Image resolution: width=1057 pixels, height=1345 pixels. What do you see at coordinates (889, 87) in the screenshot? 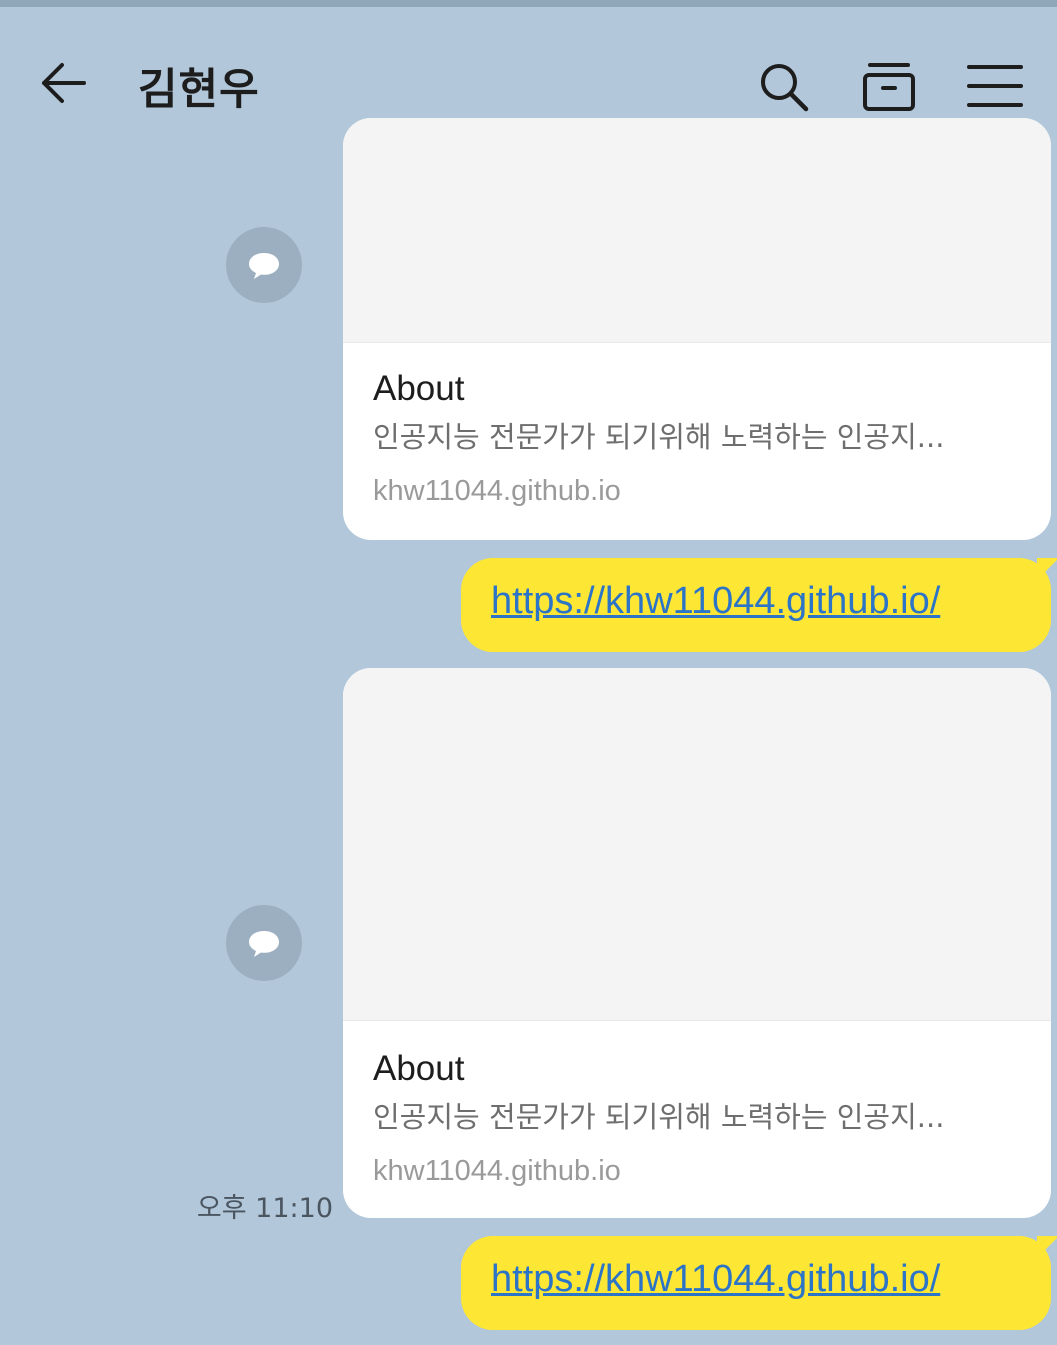
I see `drawer-icon` at bounding box center [889, 87].